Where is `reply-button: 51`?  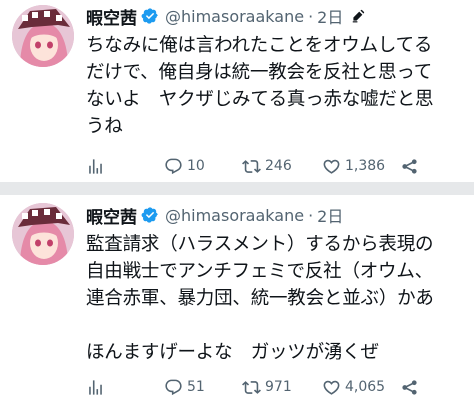
reply-button: 51 is located at coordinates (184, 387).